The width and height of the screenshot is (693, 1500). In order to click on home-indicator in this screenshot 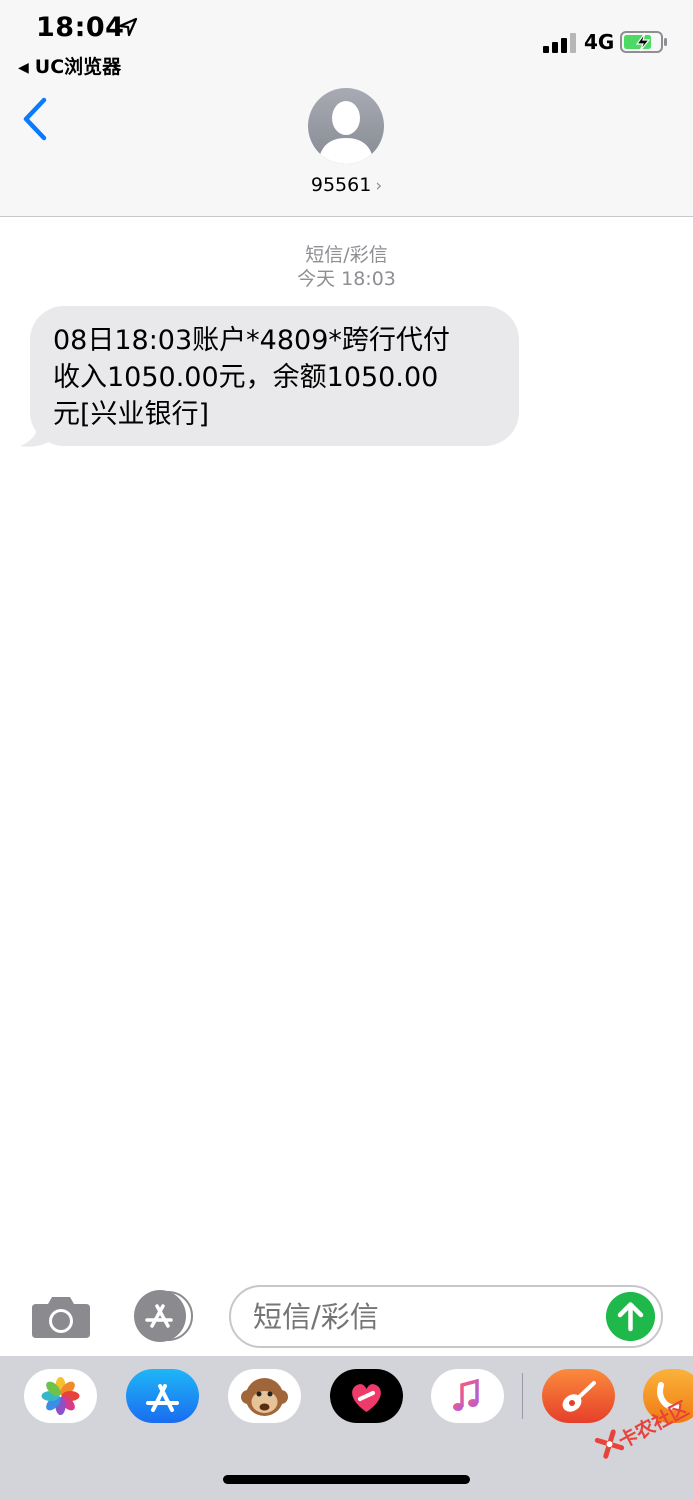, I will do `click(346, 1479)`.